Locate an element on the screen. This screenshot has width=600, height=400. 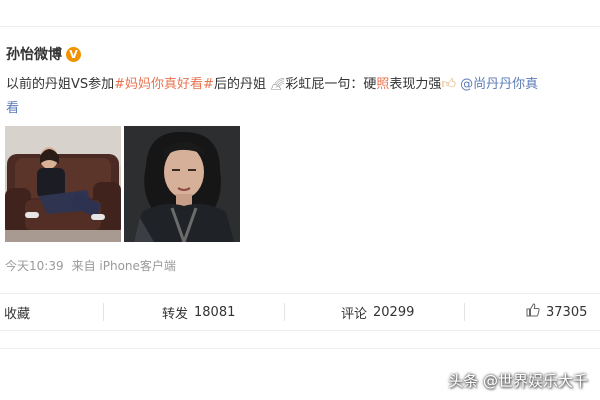
verified-badge-icon: V is located at coordinates (73, 54).